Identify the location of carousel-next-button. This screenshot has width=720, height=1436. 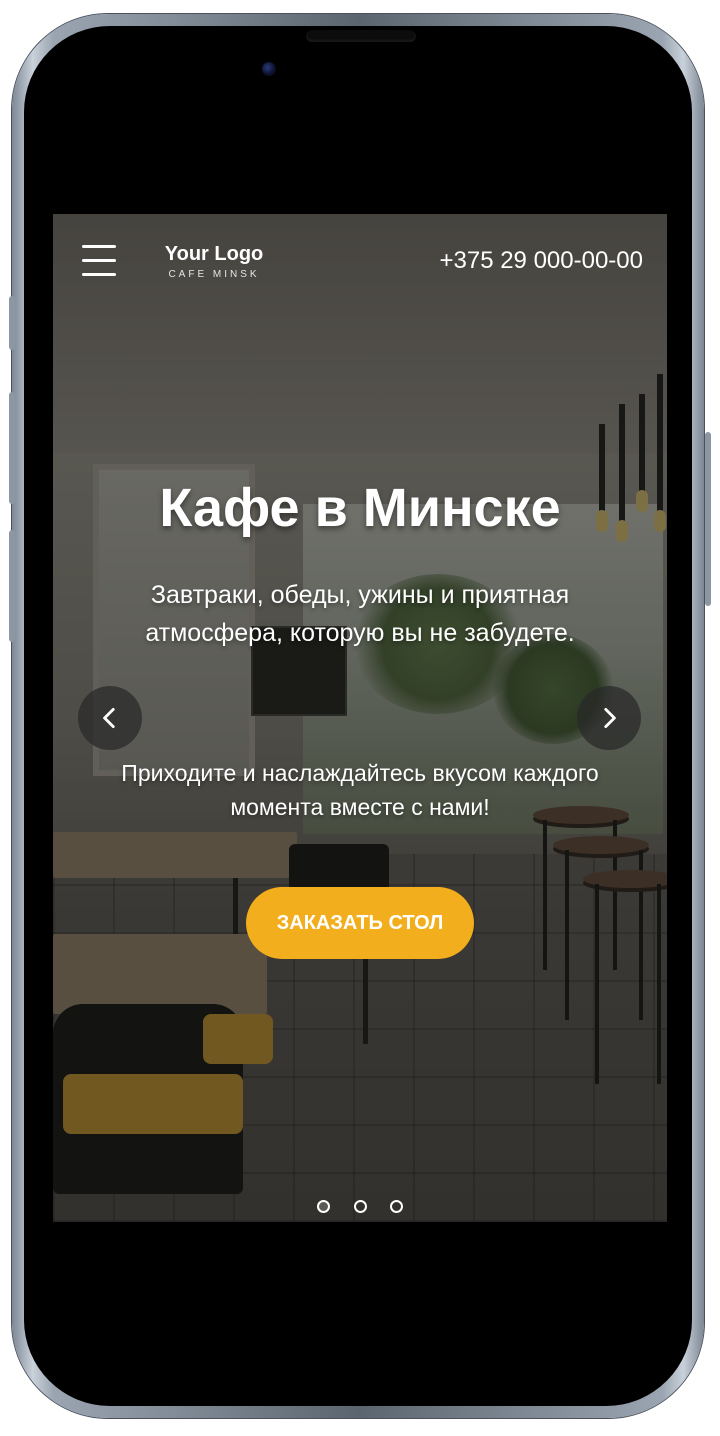
(609, 718).